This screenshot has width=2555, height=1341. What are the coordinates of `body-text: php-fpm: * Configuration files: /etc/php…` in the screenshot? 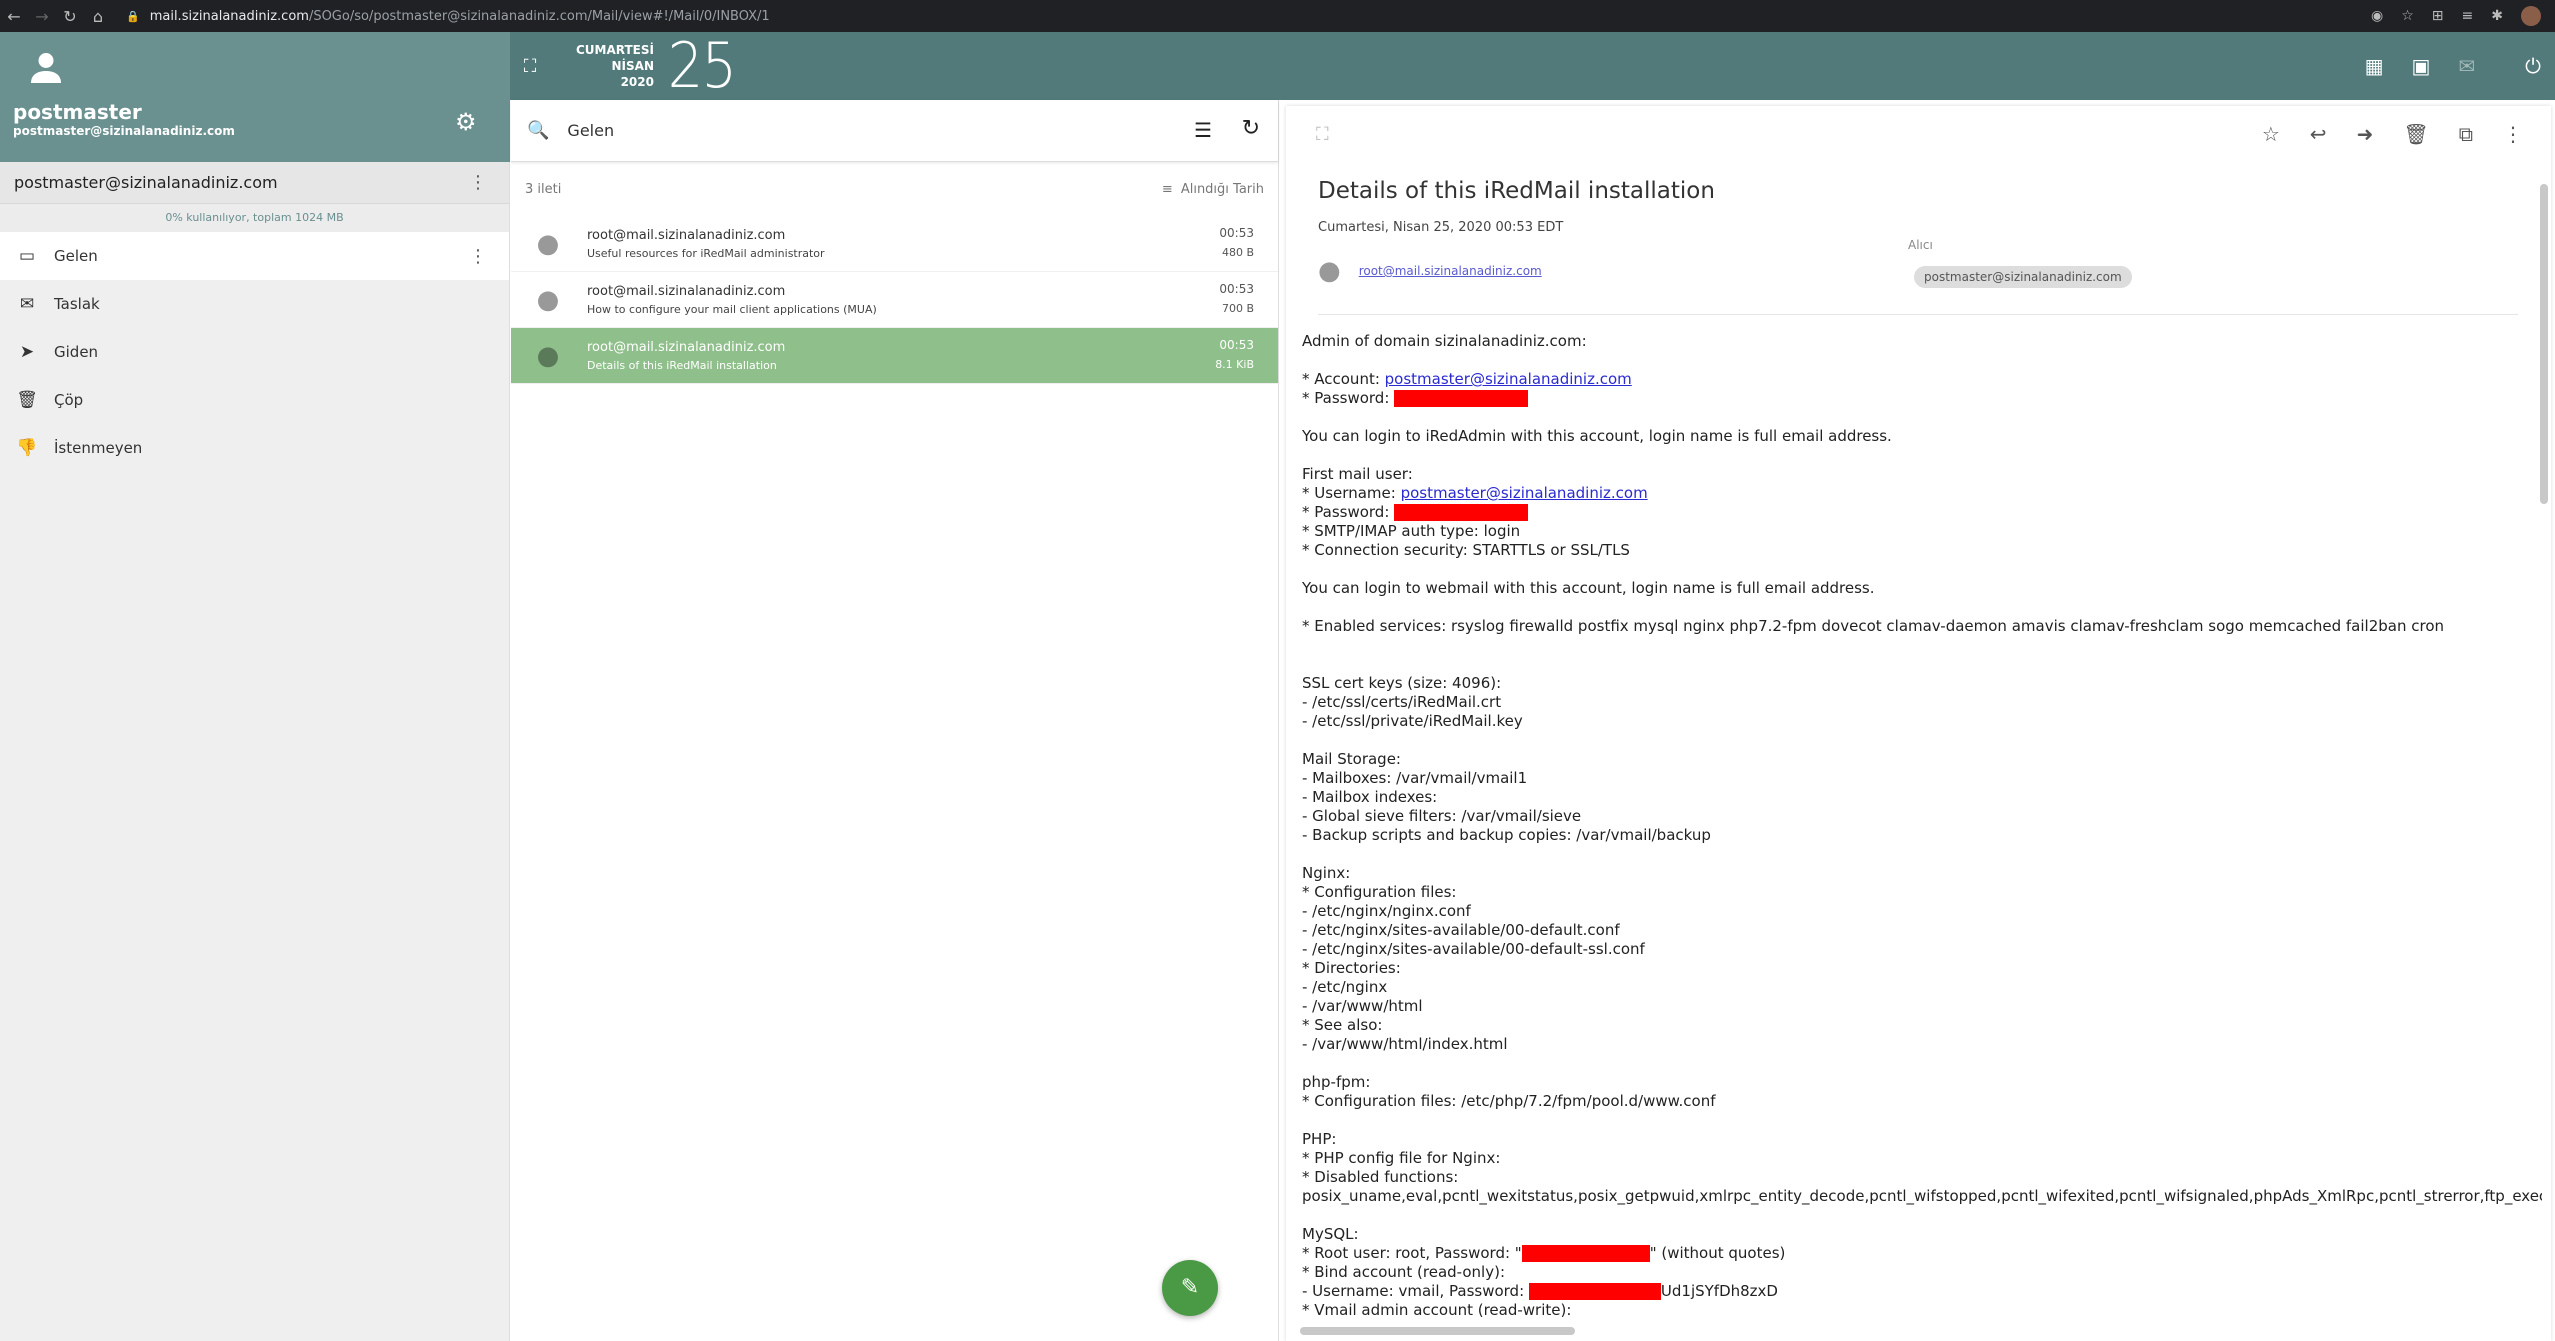 It's located at (1509, 1091).